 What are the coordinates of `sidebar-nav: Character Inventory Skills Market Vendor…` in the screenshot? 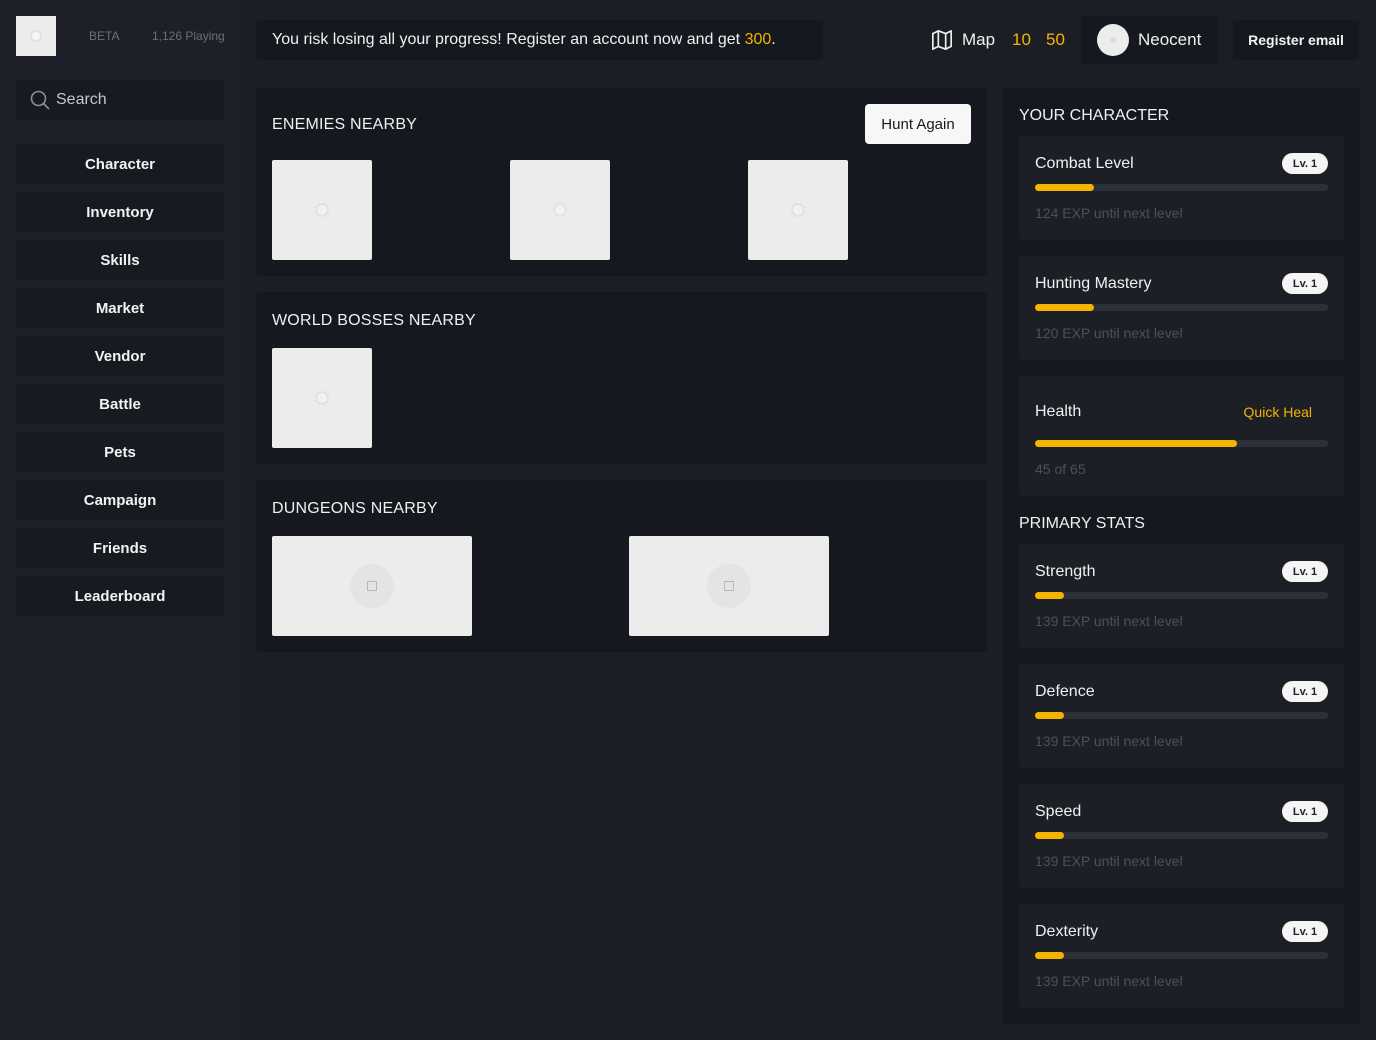 It's located at (120, 384).